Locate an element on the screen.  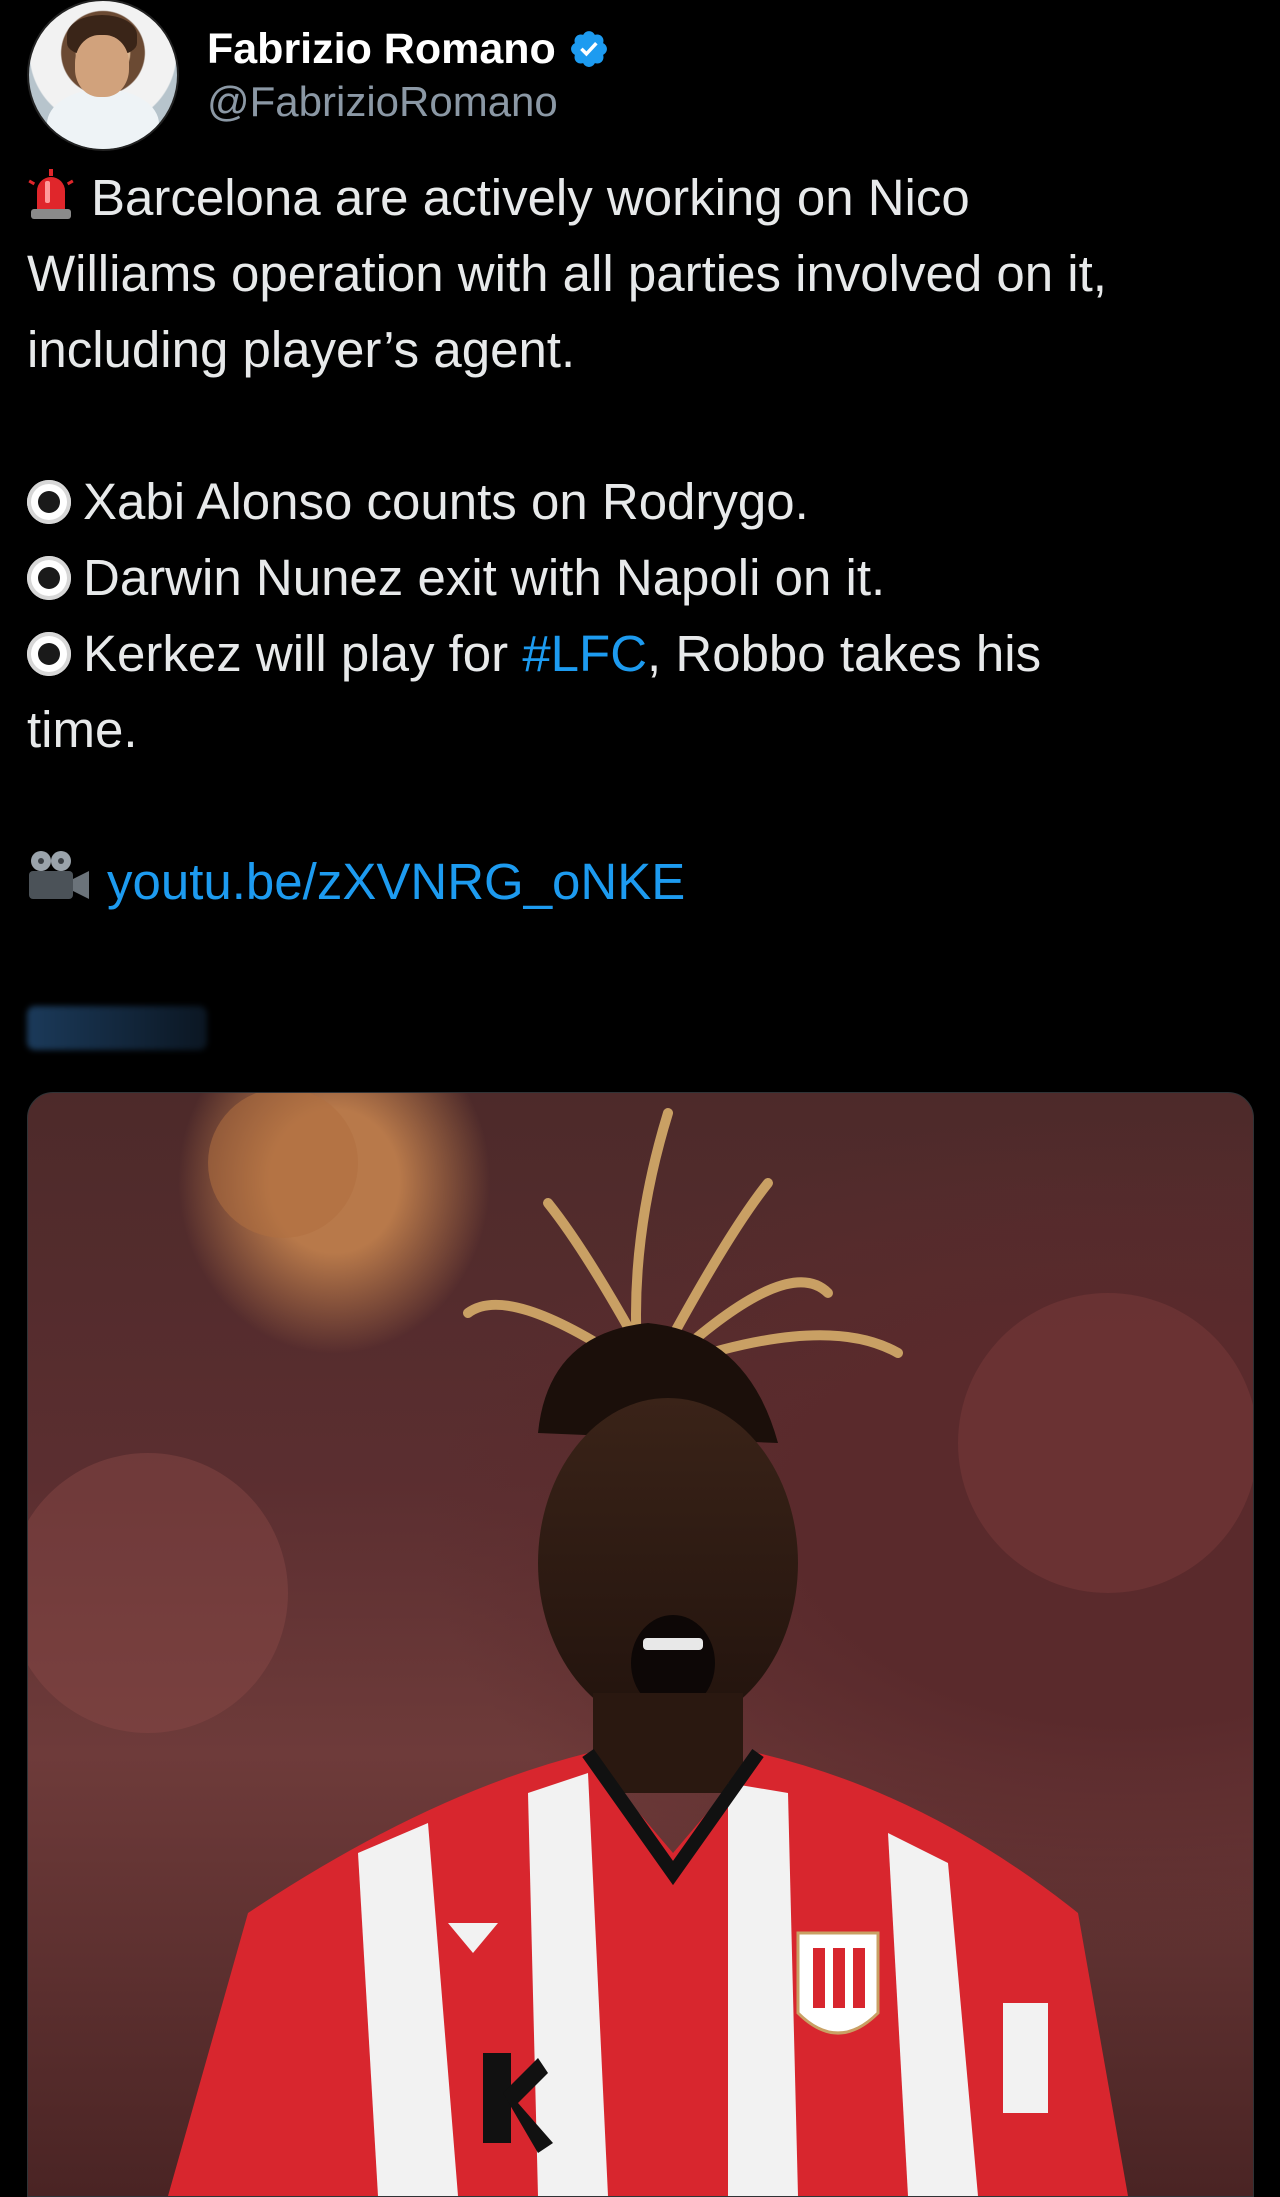
tweet-line-3: including player’s agent. is located at coordinates (301, 349).